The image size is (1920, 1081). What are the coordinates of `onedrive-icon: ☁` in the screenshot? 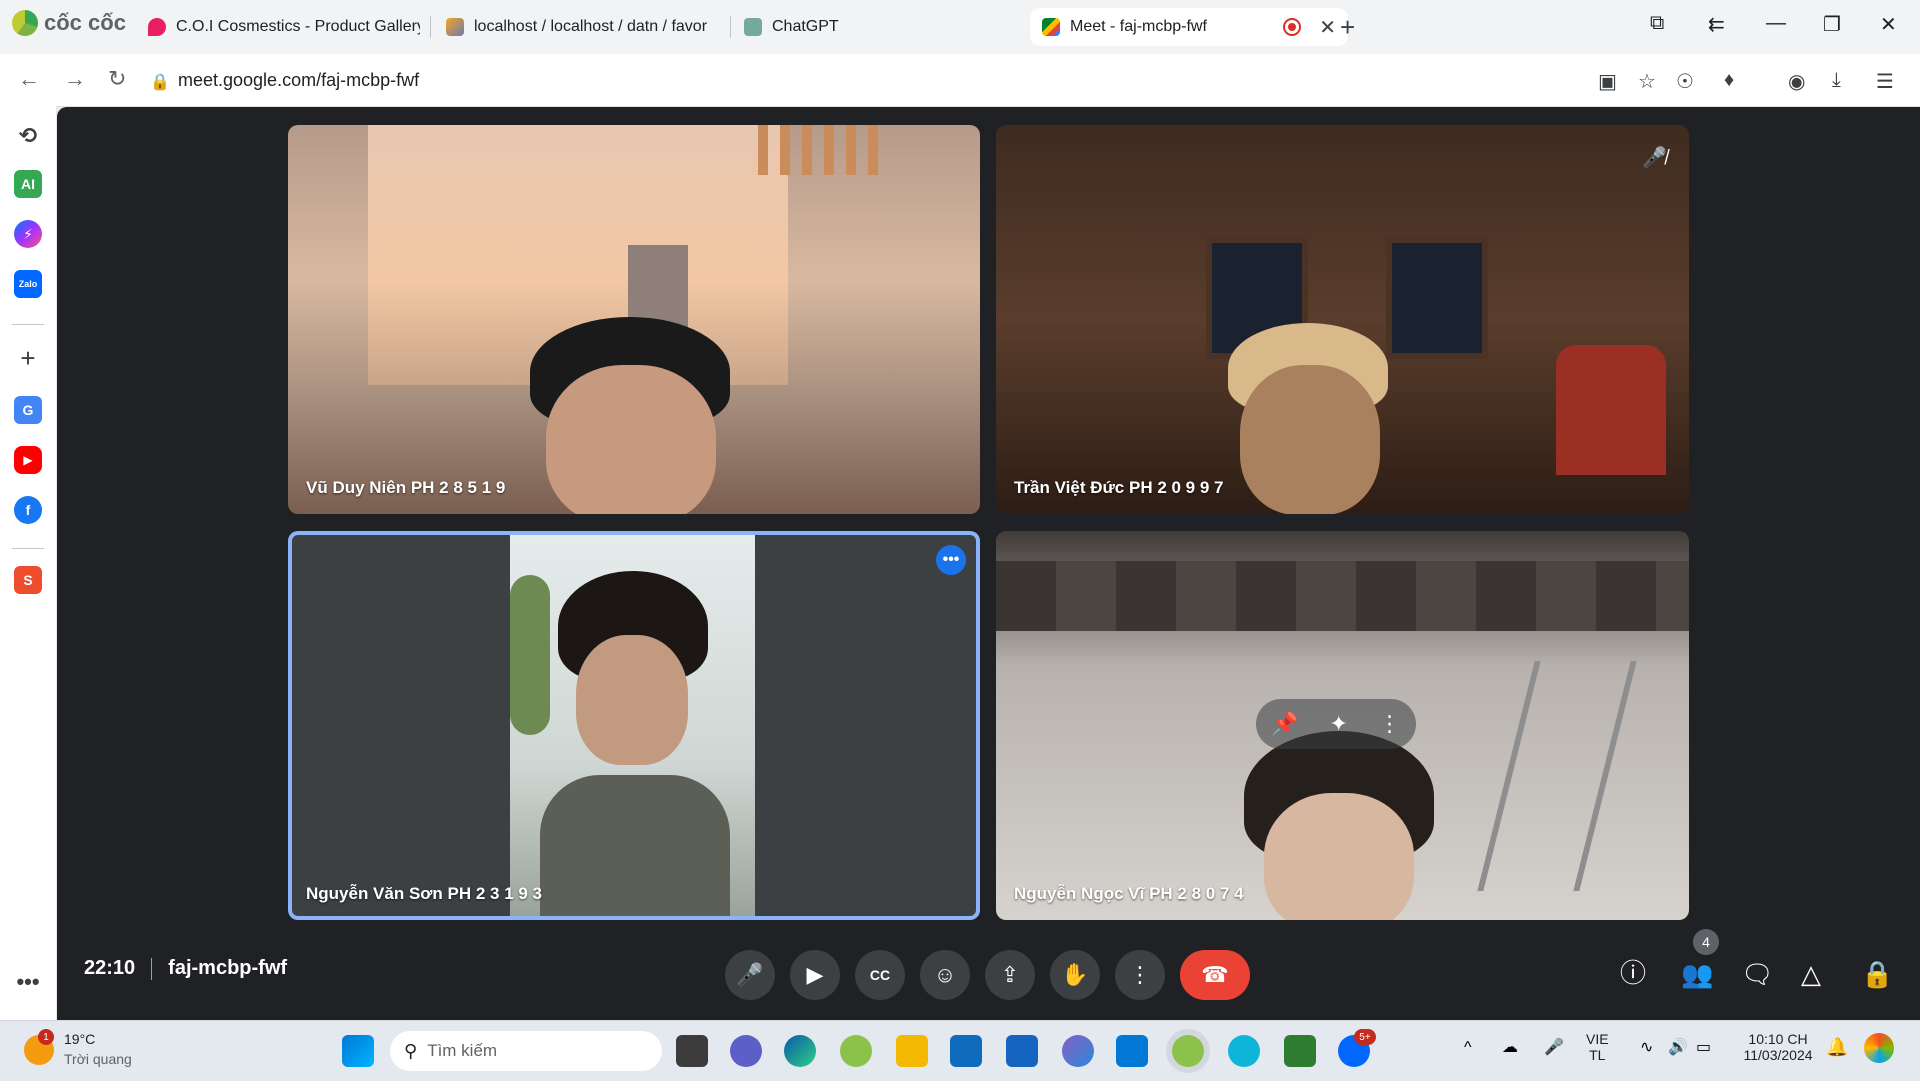 It's located at (1510, 1047).